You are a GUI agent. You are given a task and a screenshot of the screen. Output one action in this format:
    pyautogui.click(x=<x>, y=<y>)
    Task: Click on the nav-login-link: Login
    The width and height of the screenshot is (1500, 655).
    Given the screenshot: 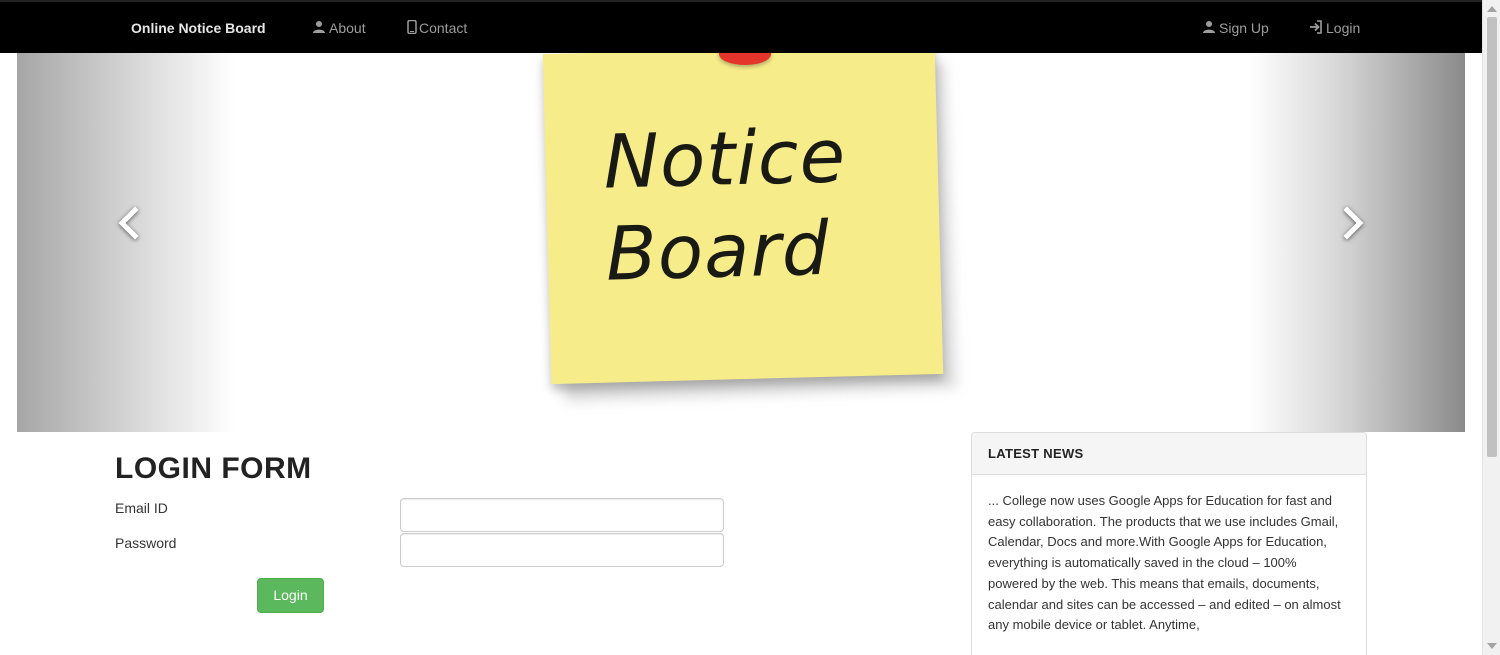 What is the action you would take?
    pyautogui.click(x=1334, y=28)
    